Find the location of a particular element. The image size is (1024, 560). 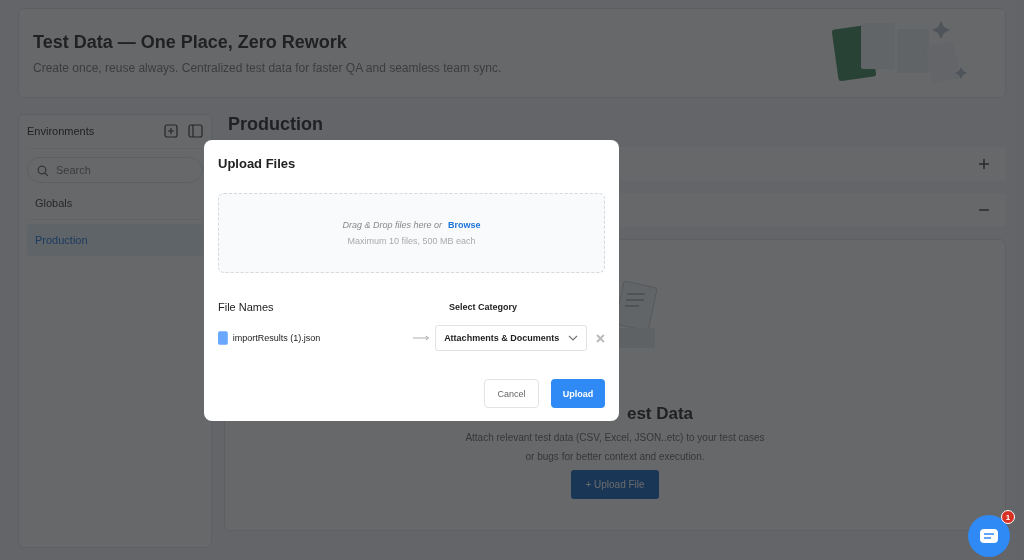

dropzone-text: Drag & Drop files here or is located at coordinates (392, 225).